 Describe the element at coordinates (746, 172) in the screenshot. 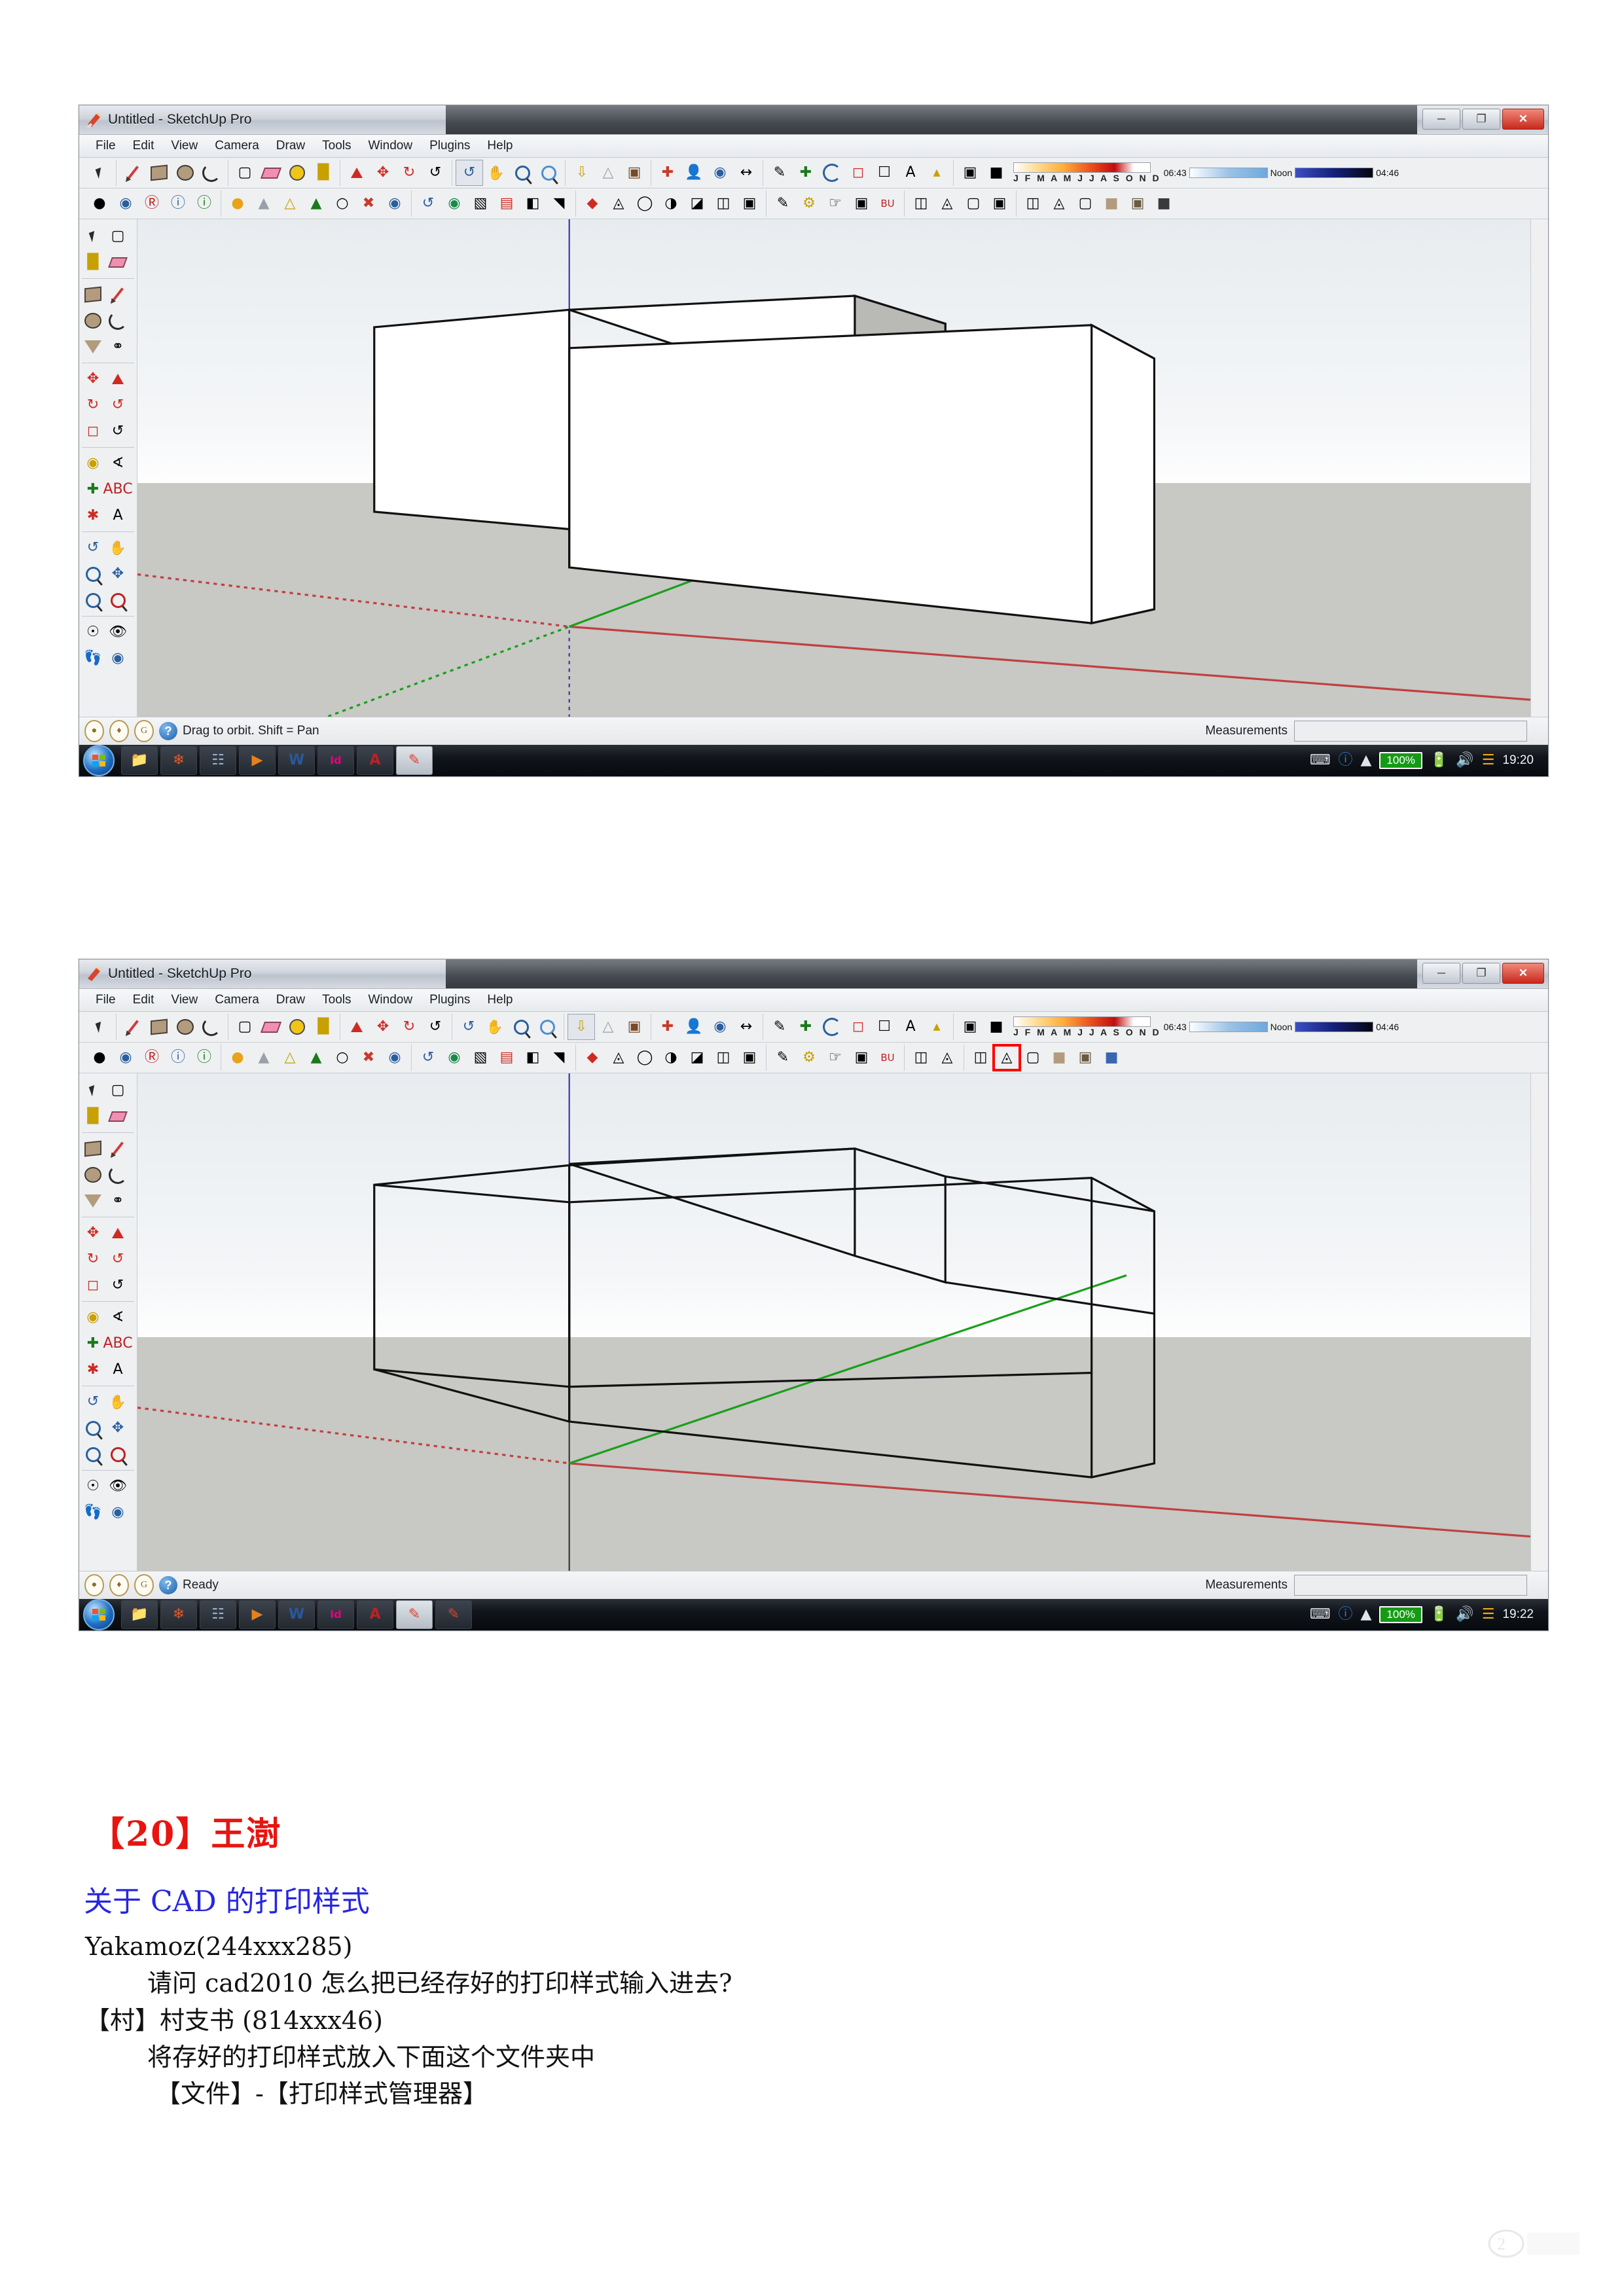

I see `dimension-icon: ↔` at that location.